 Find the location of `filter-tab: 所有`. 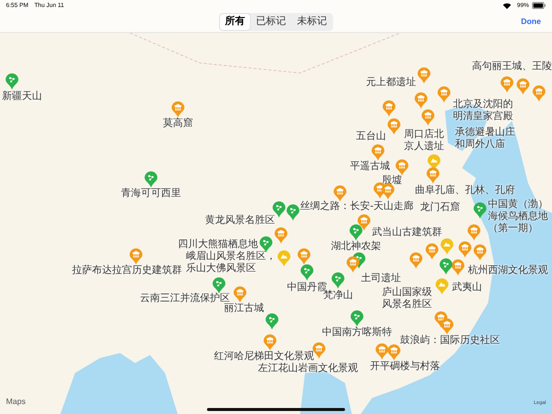

filter-tab: 所有 is located at coordinates (235, 22).